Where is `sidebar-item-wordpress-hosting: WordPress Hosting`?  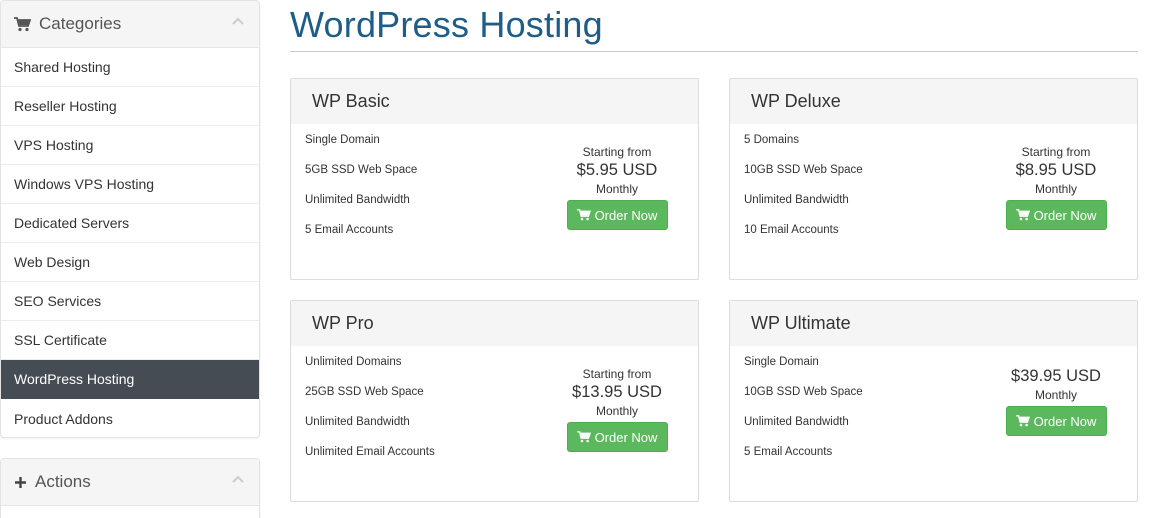 sidebar-item-wordpress-hosting: WordPress Hosting is located at coordinates (130, 379).